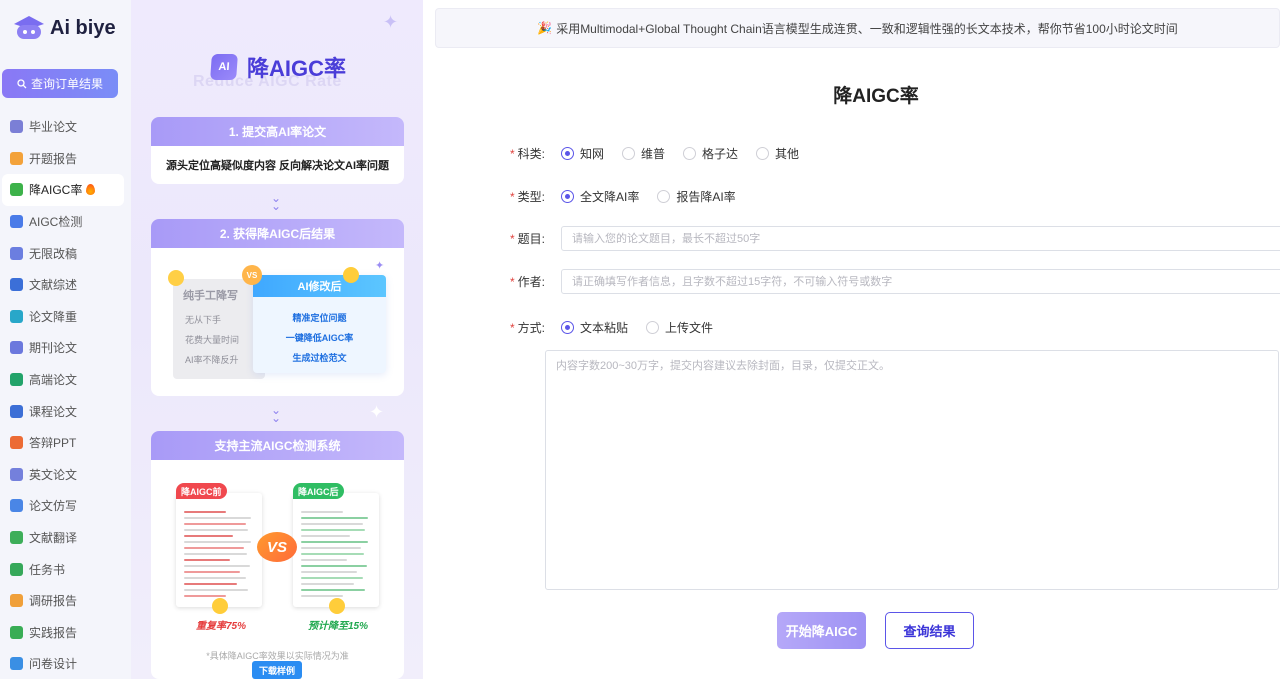  Describe the element at coordinates (53, 443) in the screenshot. I see `sidebar-item-label: 答辩PPT` at that location.